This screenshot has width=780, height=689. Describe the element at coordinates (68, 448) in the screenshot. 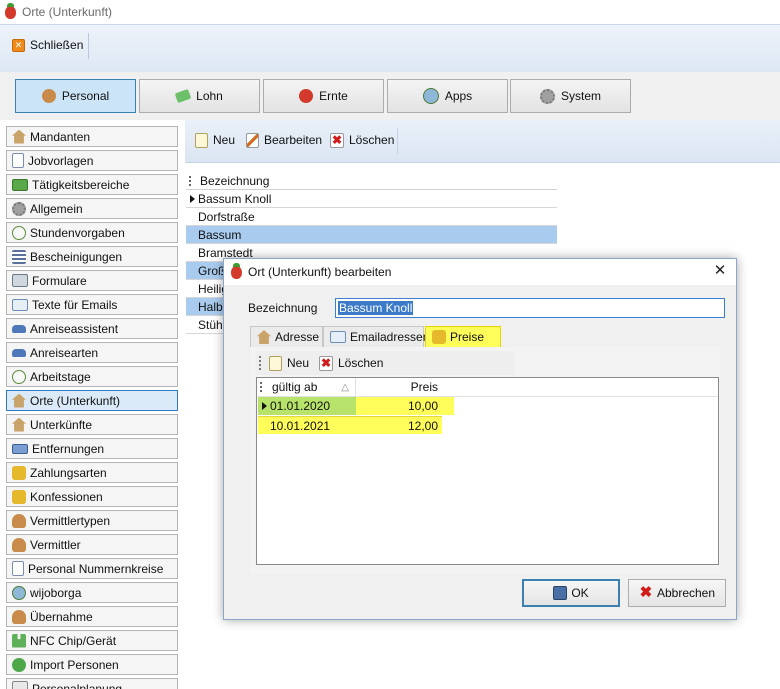

I see `sidebar-item-label: Entfernungen` at that location.